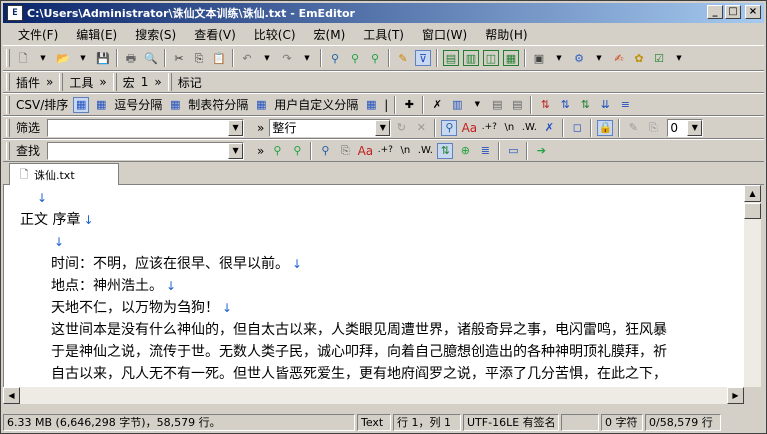 The image size is (767, 434). Describe the element at coordinates (565, 105) in the screenshot. I see `sort-descending-icon: ⇅` at that location.